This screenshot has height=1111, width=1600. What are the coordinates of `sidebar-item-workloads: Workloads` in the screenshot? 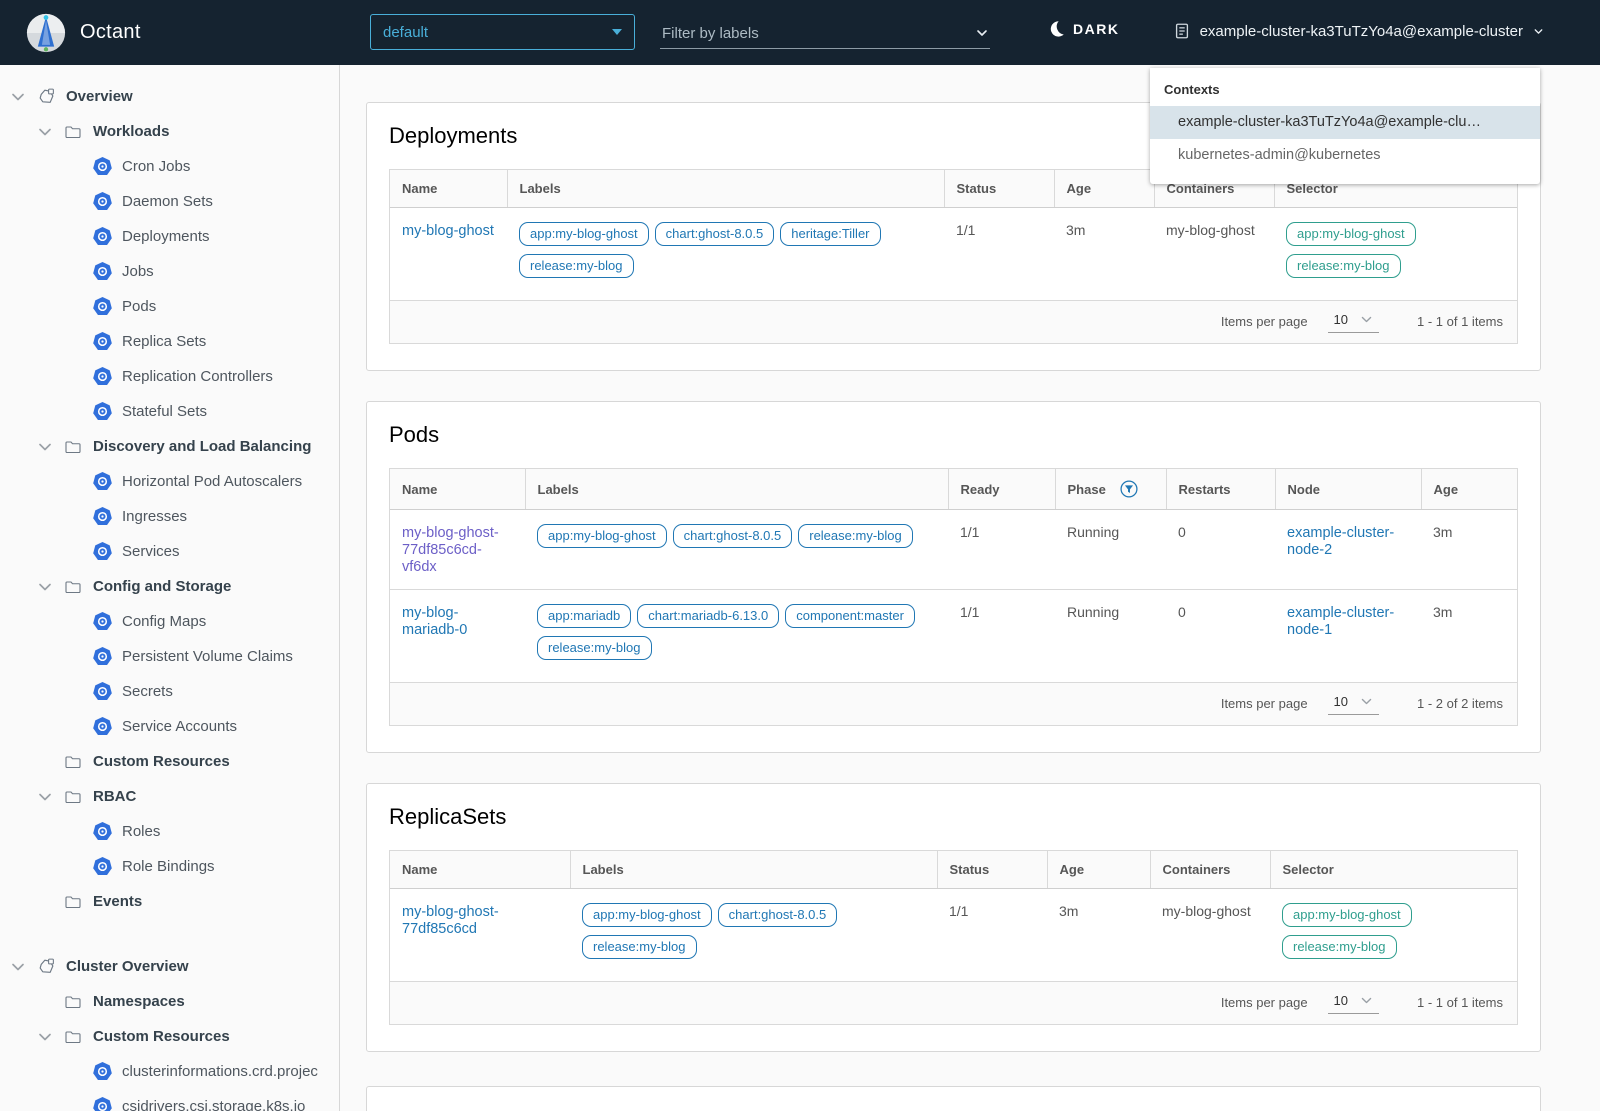 It's located at (169, 131).